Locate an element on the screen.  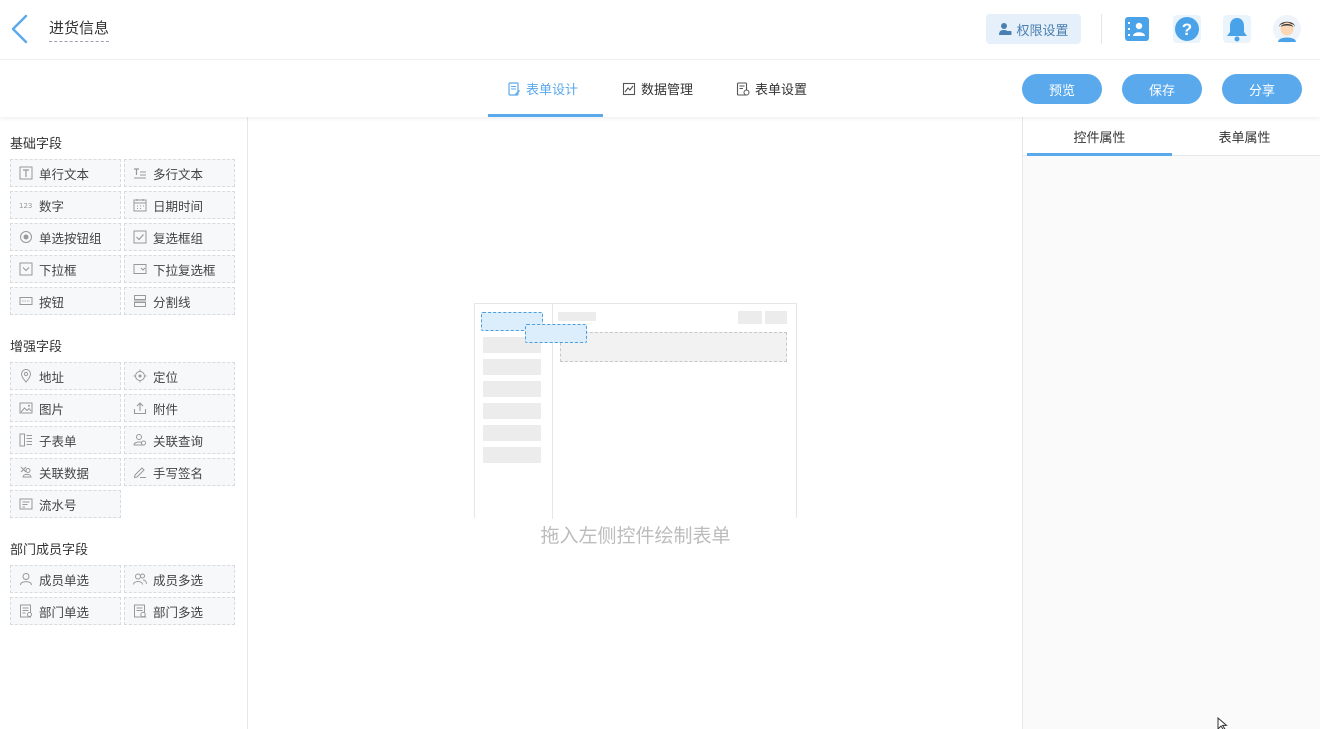
tab-control-properties: 控件属性 is located at coordinates (1099, 136).